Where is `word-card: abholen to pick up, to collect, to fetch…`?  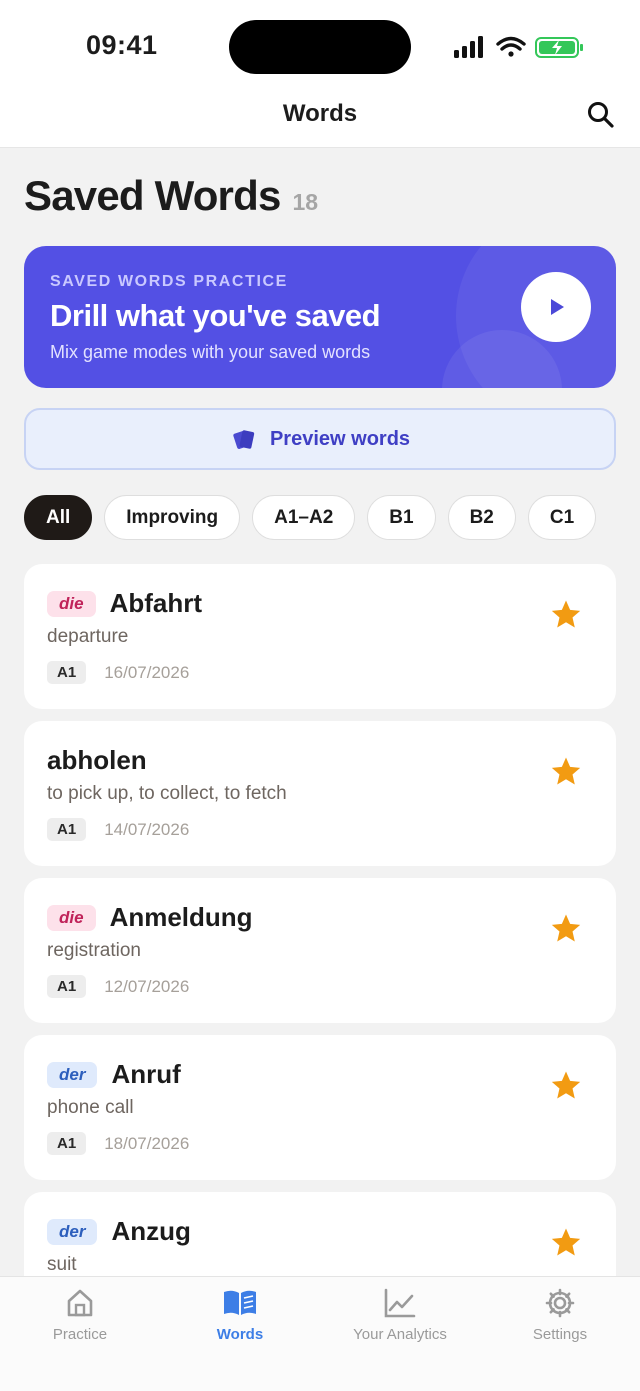 word-card: abholen to pick up, to collect, to fetch… is located at coordinates (320, 793).